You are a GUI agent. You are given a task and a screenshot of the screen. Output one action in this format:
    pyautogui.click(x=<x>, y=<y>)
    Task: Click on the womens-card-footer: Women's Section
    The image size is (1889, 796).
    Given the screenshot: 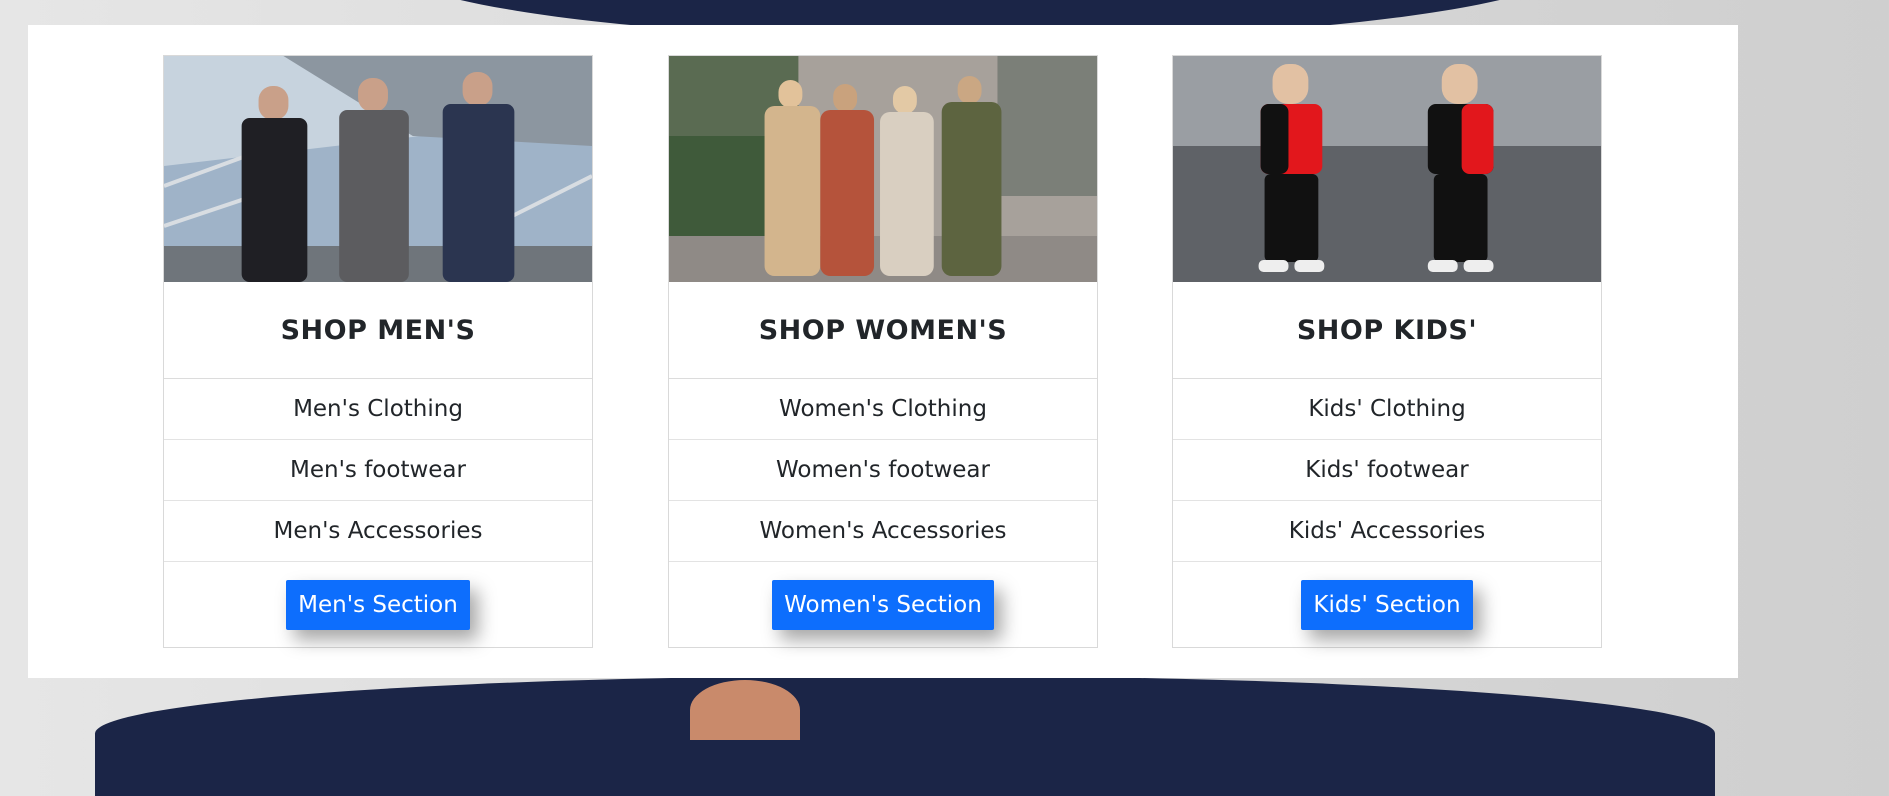 What is the action you would take?
    pyautogui.click(x=883, y=604)
    